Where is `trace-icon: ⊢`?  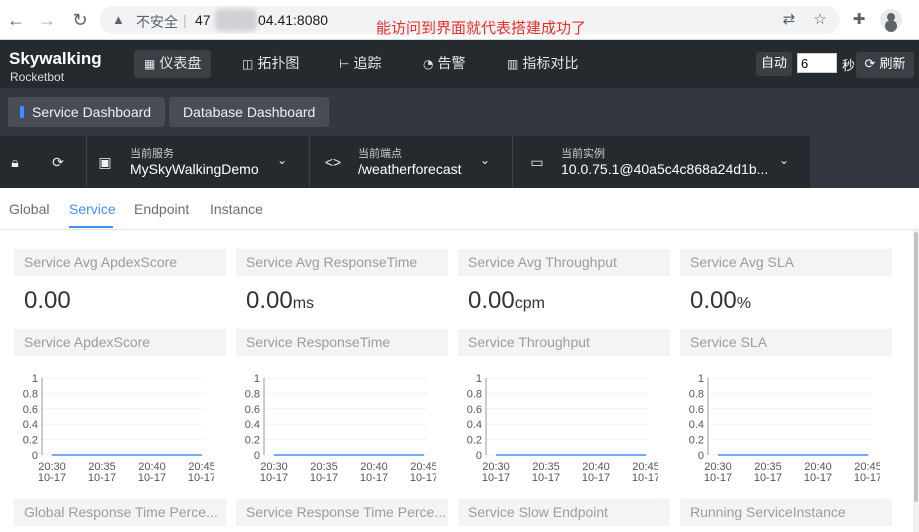
trace-icon: ⊢ is located at coordinates (344, 64).